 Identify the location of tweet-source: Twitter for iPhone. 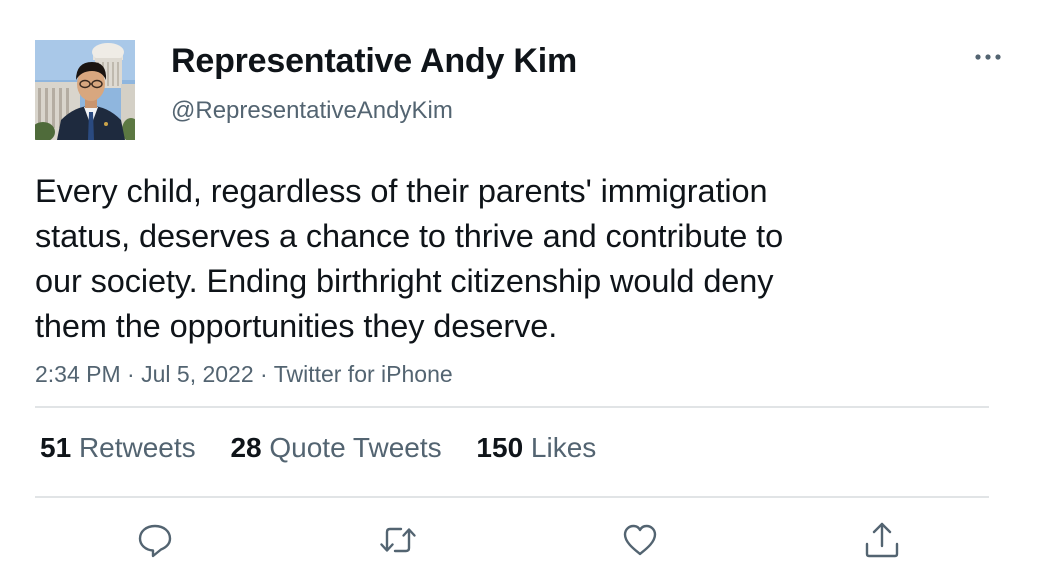
(363, 374).